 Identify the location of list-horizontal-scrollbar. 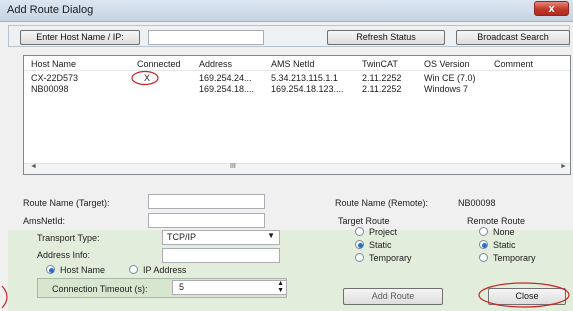
(297, 168).